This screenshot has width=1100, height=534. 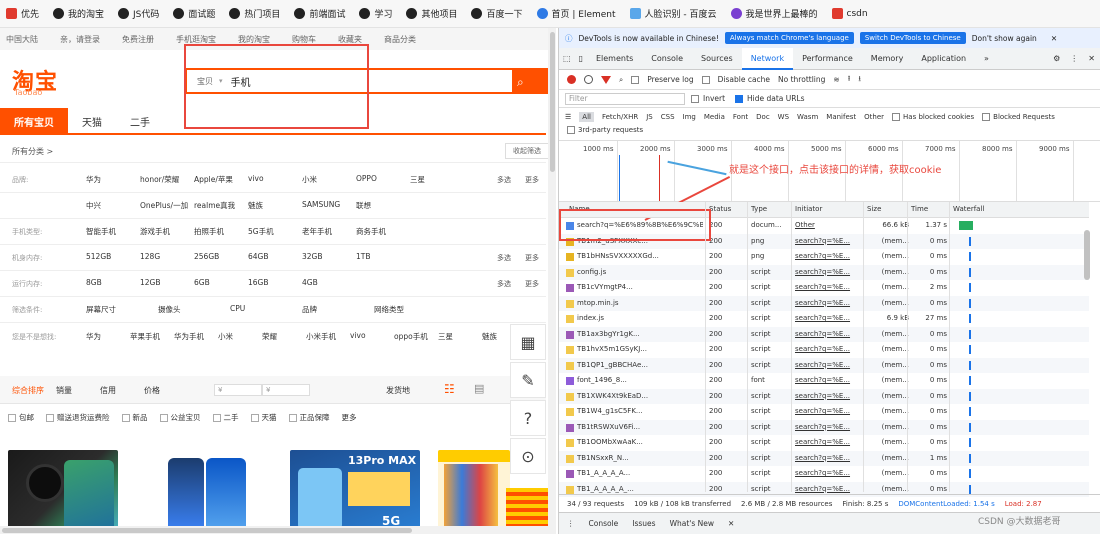 What do you see at coordinates (859, 79) in the screenshot?
I see `download-icon: ⭳` at bounding box center [859, 79].